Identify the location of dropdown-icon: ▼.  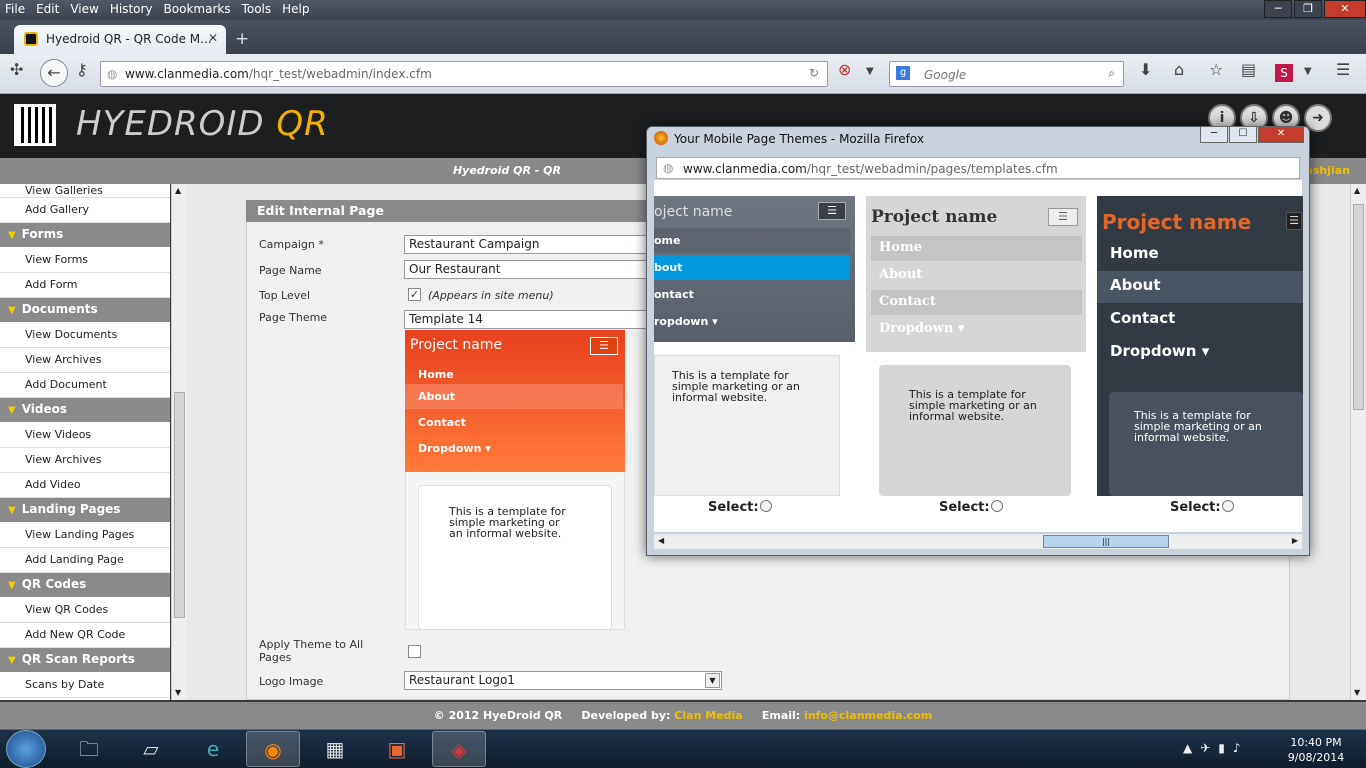
(870, 71).